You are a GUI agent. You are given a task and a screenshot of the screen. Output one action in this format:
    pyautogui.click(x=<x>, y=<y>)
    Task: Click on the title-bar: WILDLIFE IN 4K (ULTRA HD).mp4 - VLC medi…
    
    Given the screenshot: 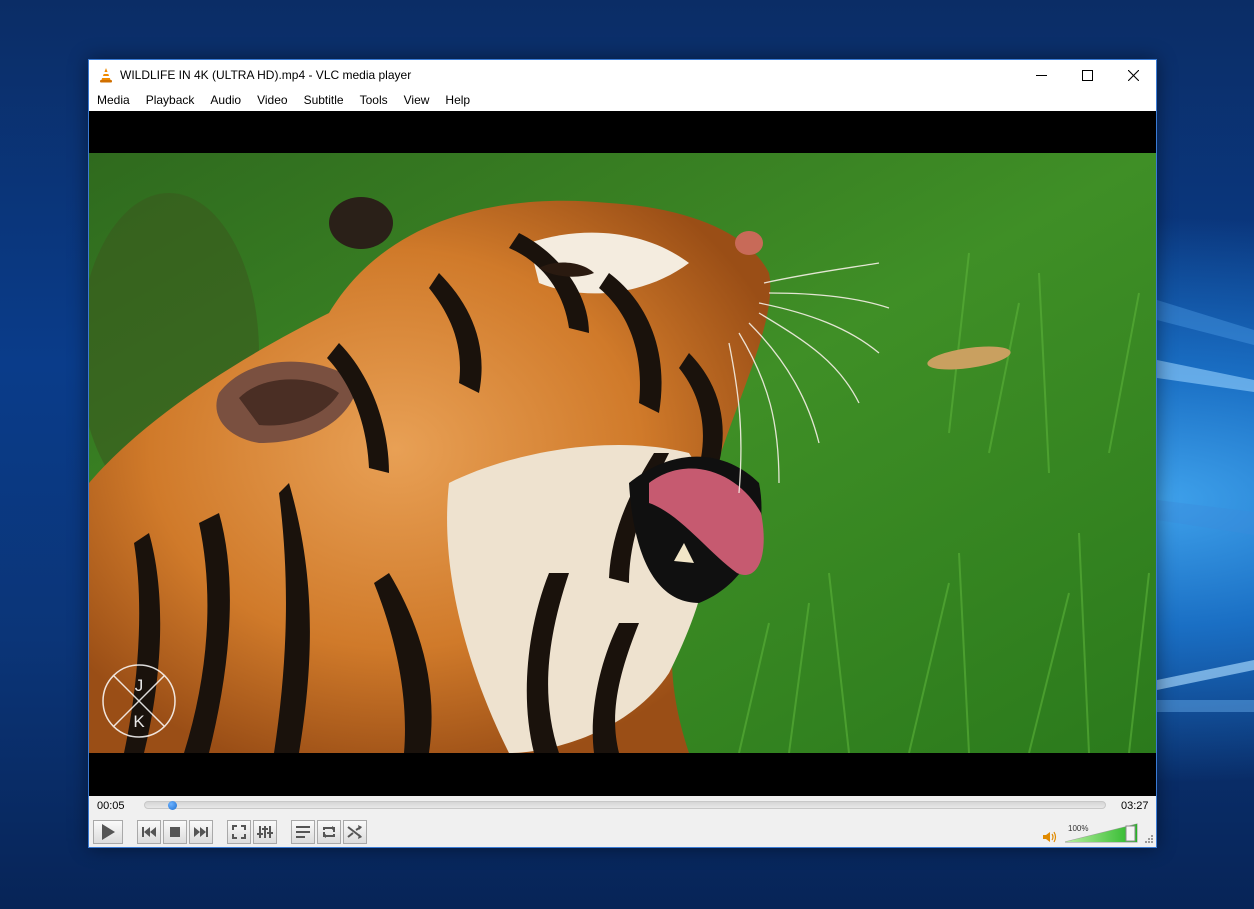 What is the action you would take?
    pyautogui.click(x=622, y=75)
    